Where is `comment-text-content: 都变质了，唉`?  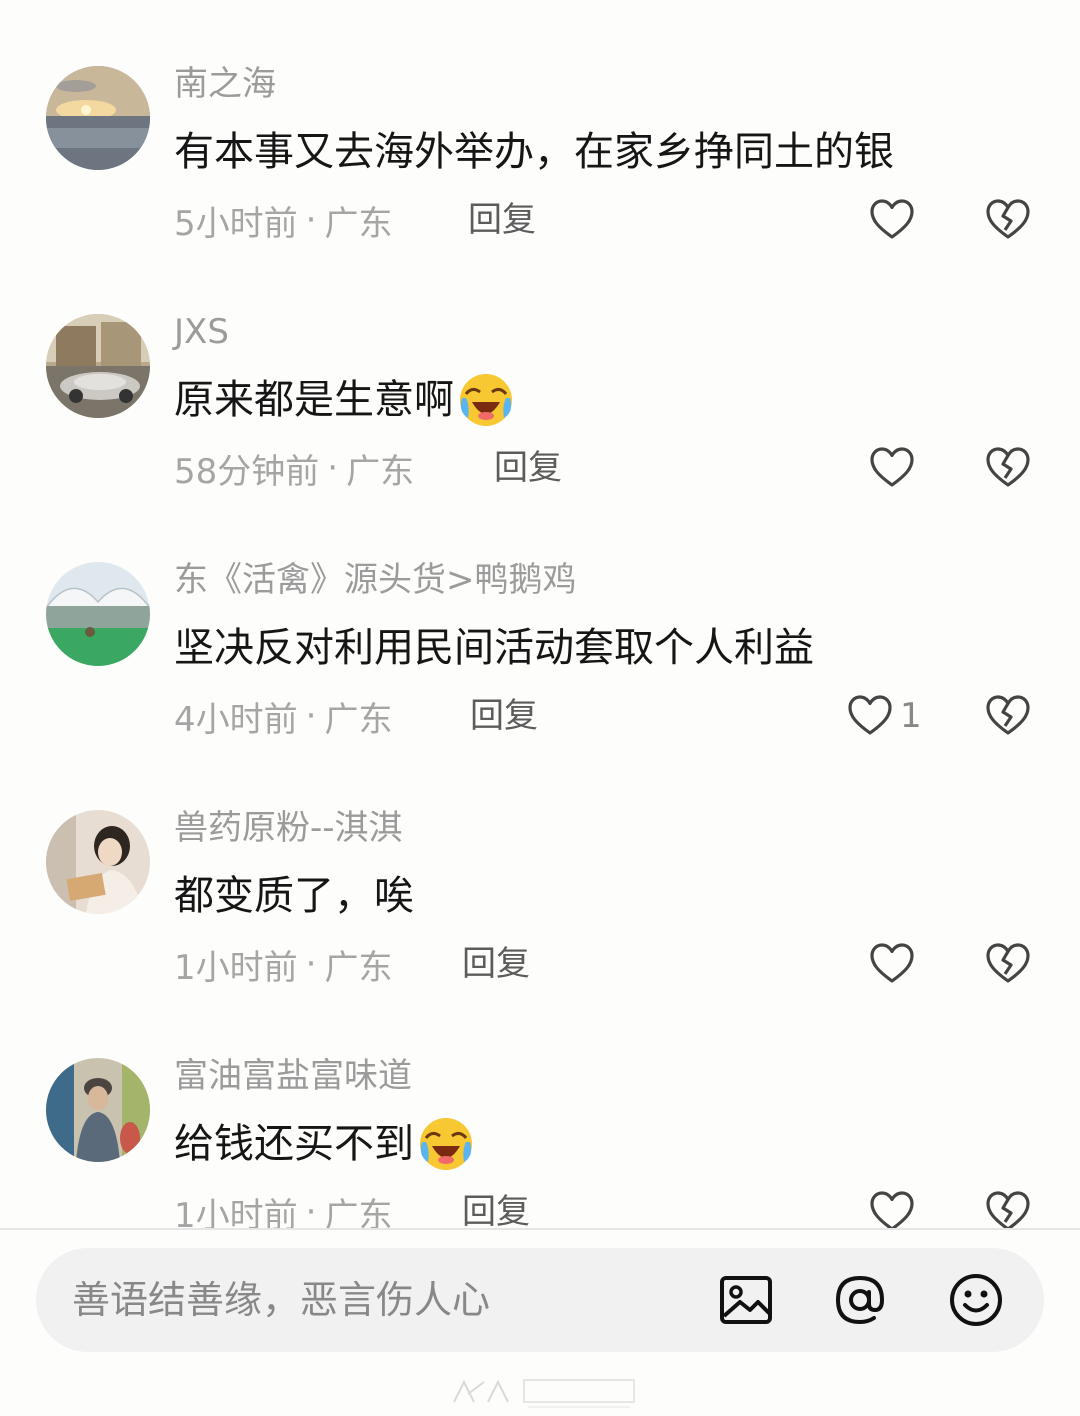 comment-text-content: 都变质了，唉 is located at coordinates (294, 896).